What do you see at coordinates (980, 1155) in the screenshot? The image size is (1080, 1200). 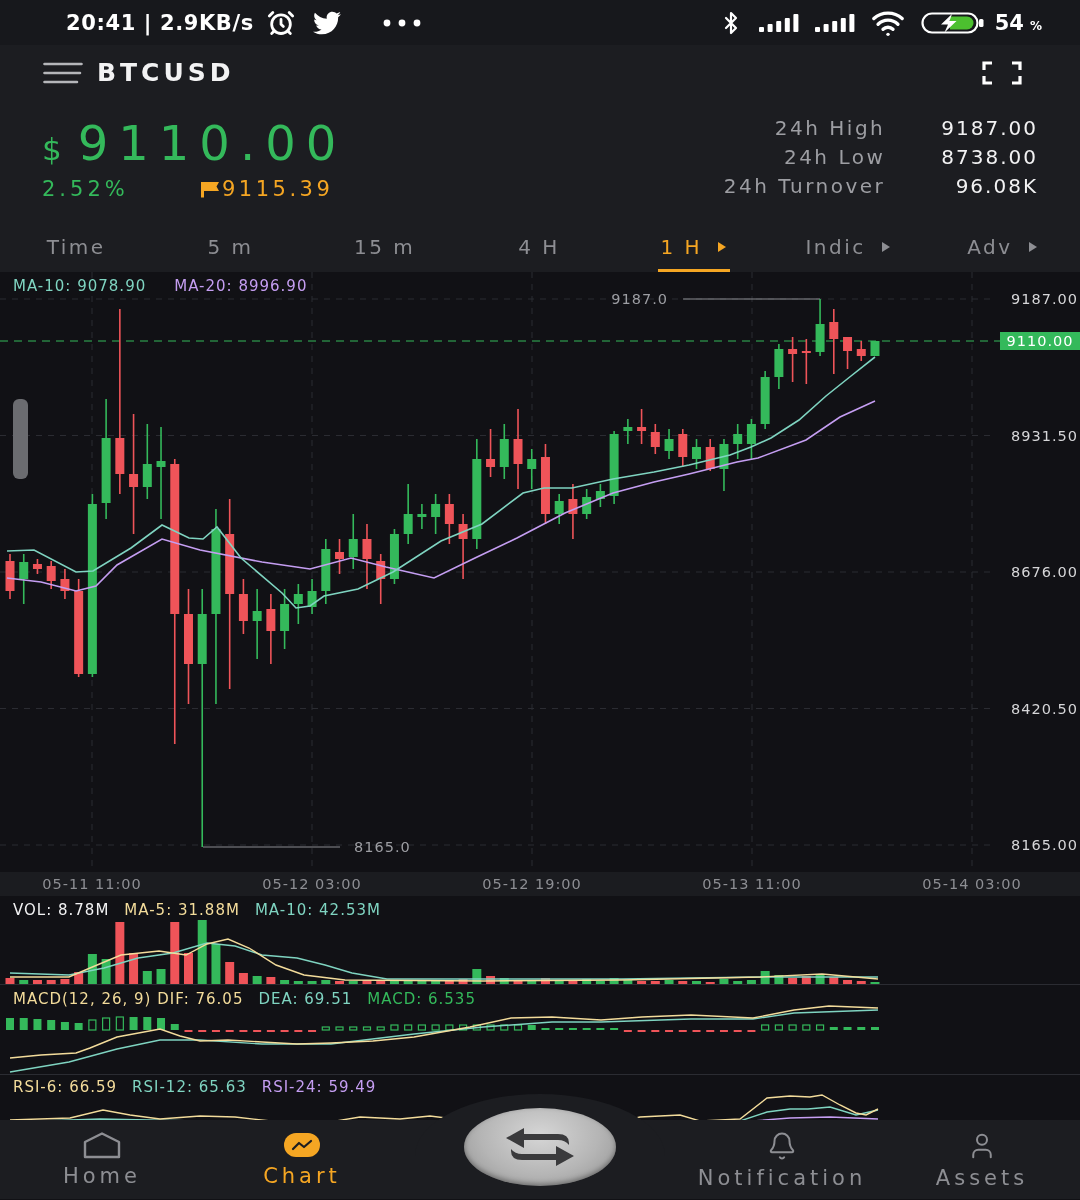 I see `nav-item: Assets` at bounding box center [980, 1155].